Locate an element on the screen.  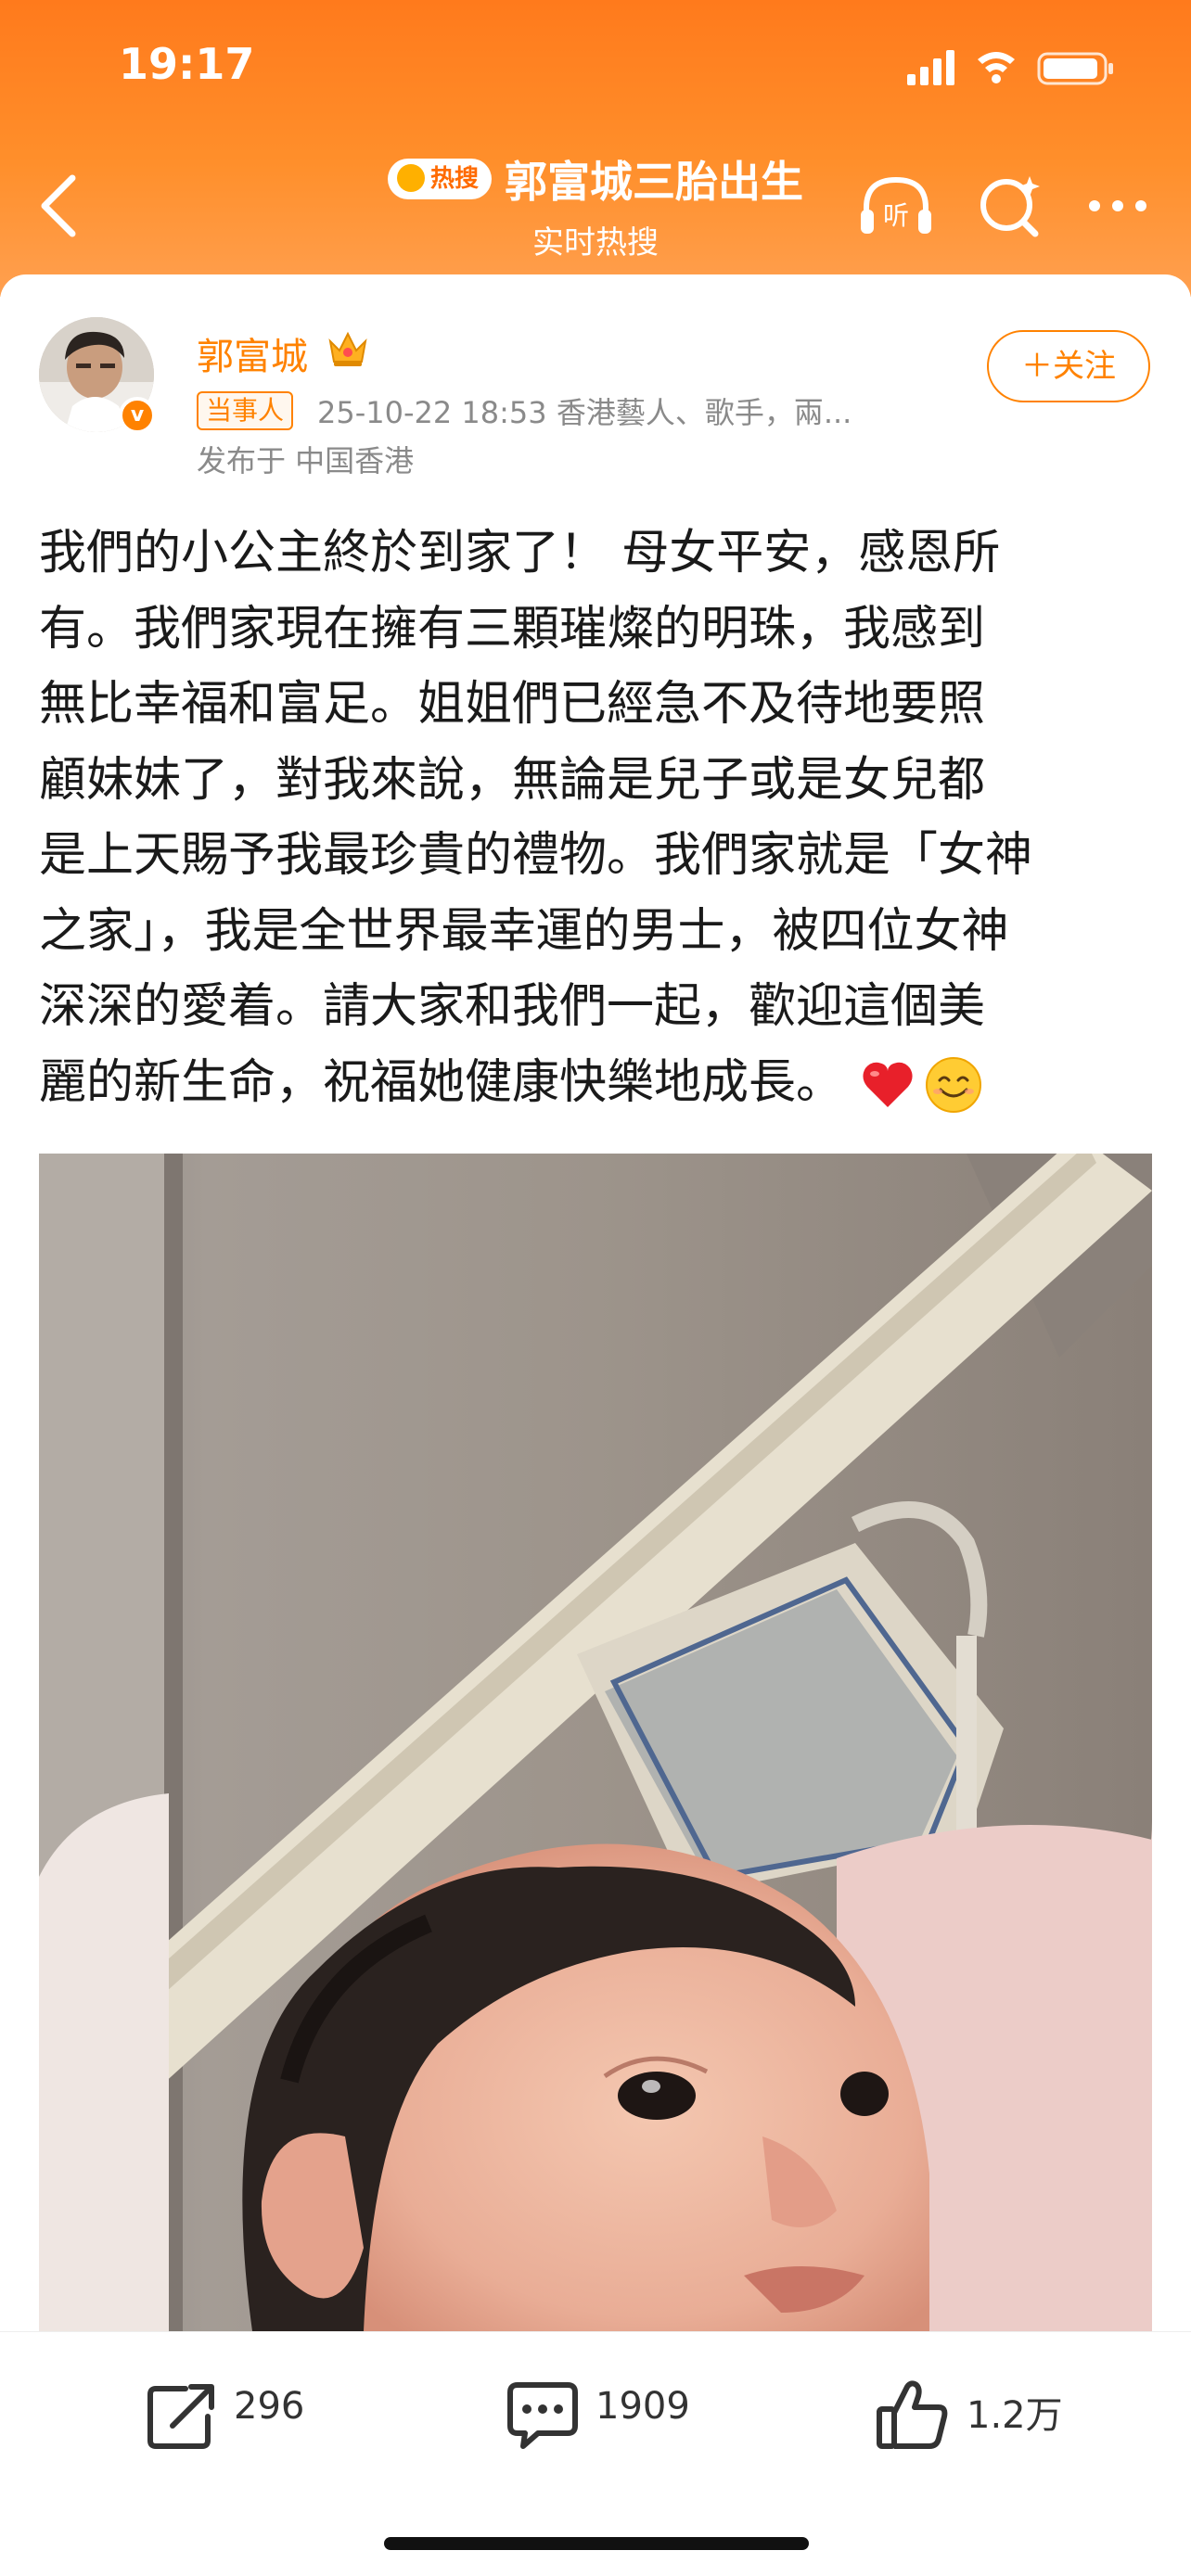
post-line: 深深的愛着。請大家和我們一起，歡迎這個美 is located at coordinates (512, 1006).